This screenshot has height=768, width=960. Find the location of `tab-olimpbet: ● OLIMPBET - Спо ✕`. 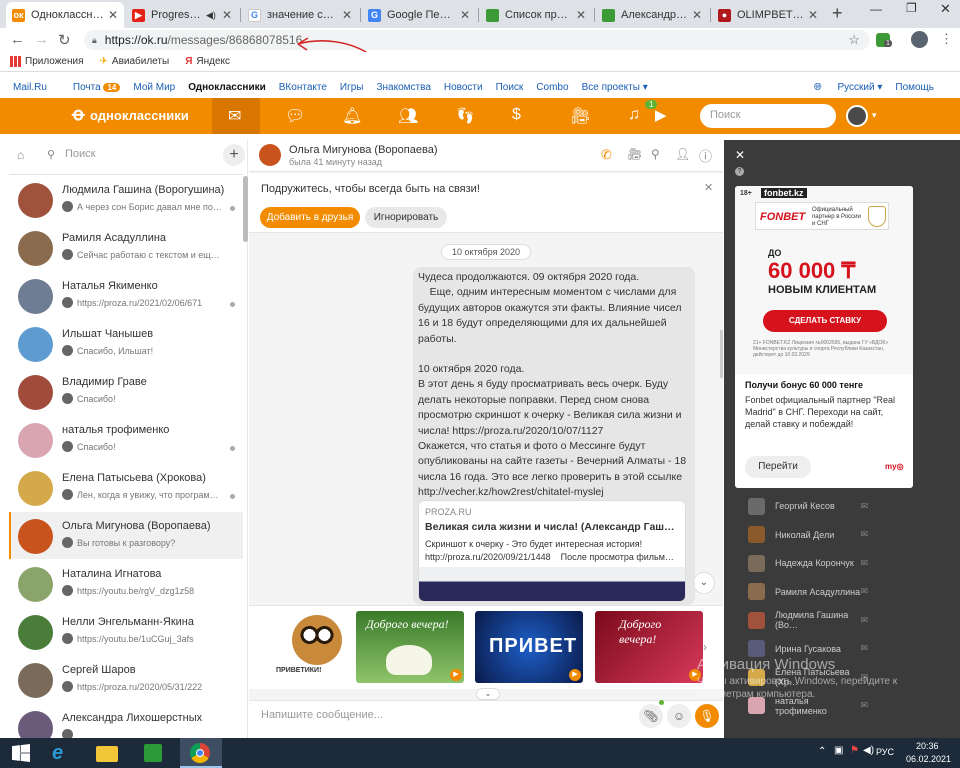

tab-olimpbet: ● OLIMPBET - Спо ✕ is located at coordinates (768, 15).